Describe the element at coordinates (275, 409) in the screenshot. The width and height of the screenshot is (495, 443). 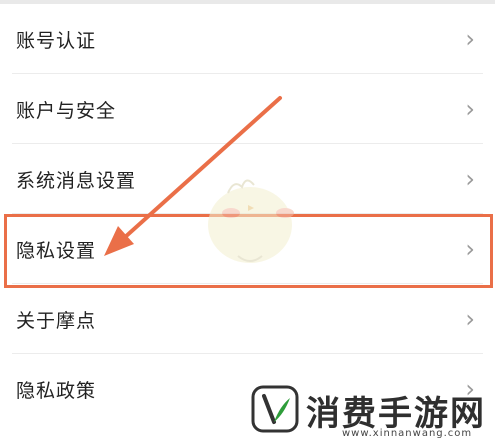
I see `leaf-k-logo-icon` at that location.